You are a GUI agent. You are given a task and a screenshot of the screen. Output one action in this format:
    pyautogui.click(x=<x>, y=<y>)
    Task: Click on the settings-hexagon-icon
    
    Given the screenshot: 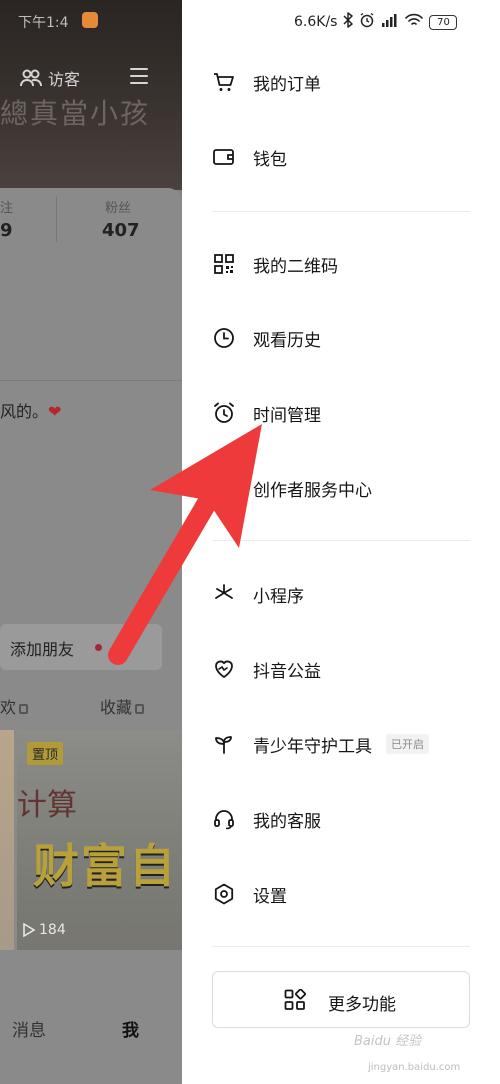 What is the action you would take?
    pyautogui.click(x=224, y=894)
    